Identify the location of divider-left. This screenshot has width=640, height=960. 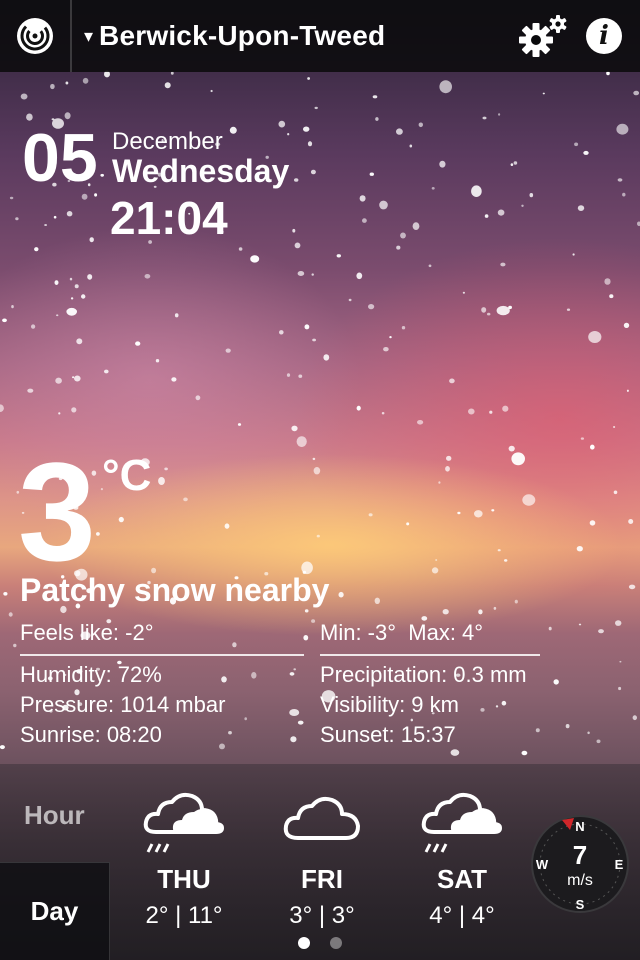
(162, 655).